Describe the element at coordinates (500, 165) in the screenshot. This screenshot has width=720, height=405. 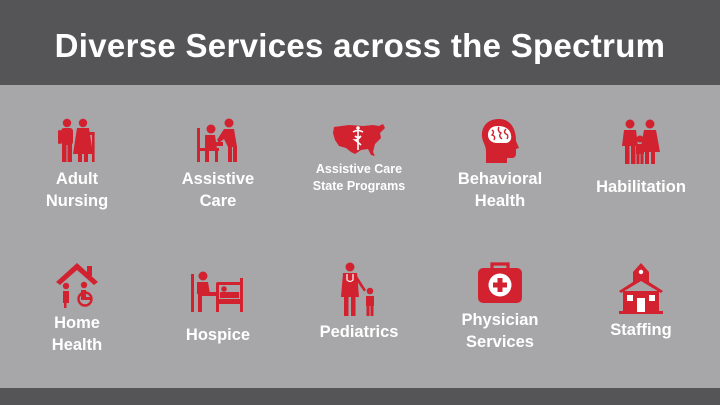
I see `service-behavioral-health: Behavioral Health` at that location.